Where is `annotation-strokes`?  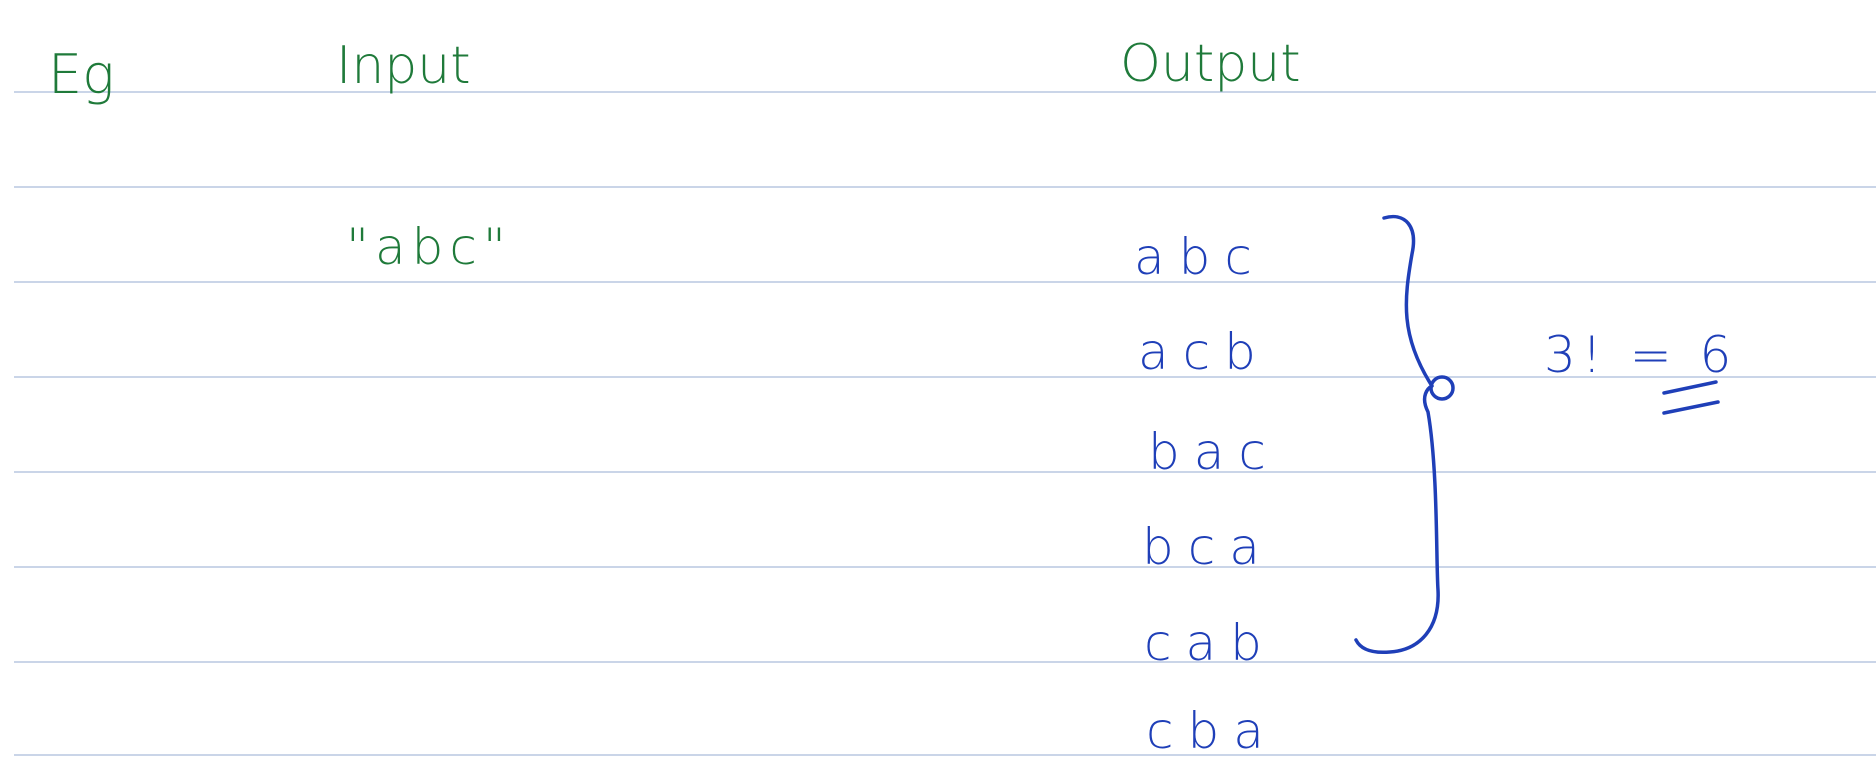 annotation-strokes is located at coordinates (1537, 434).